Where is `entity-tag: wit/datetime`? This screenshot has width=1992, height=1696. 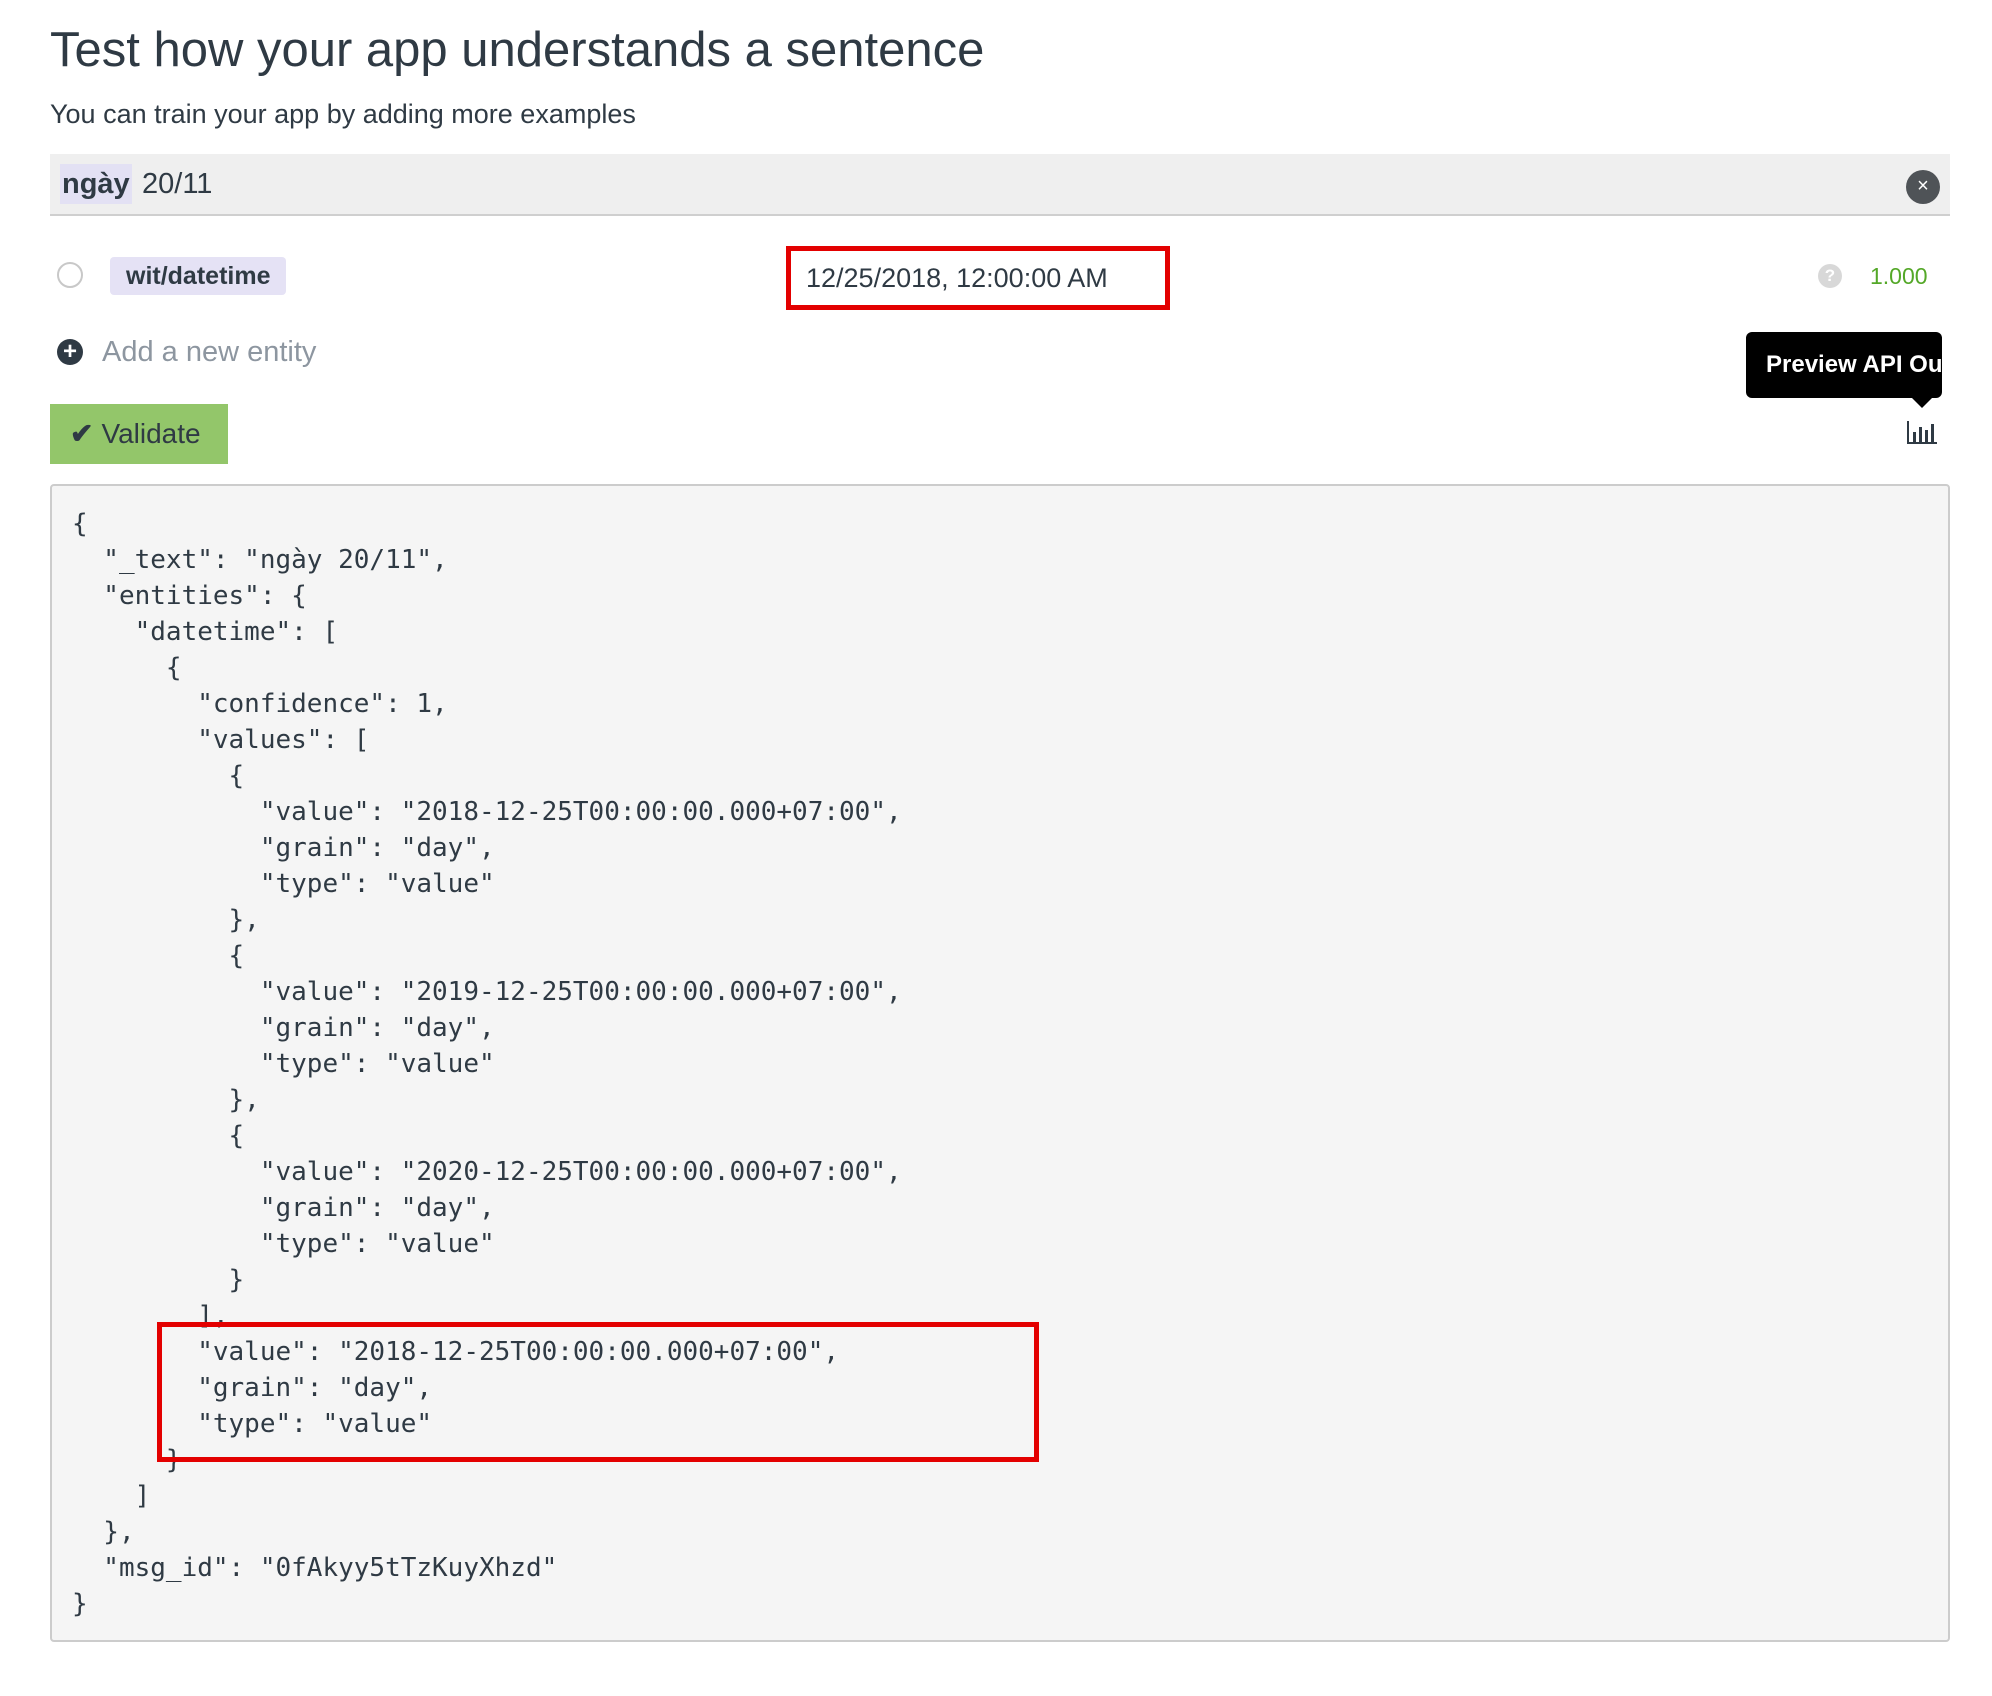 entity-tag: wit/datetime is located at coordinates (198, 276).